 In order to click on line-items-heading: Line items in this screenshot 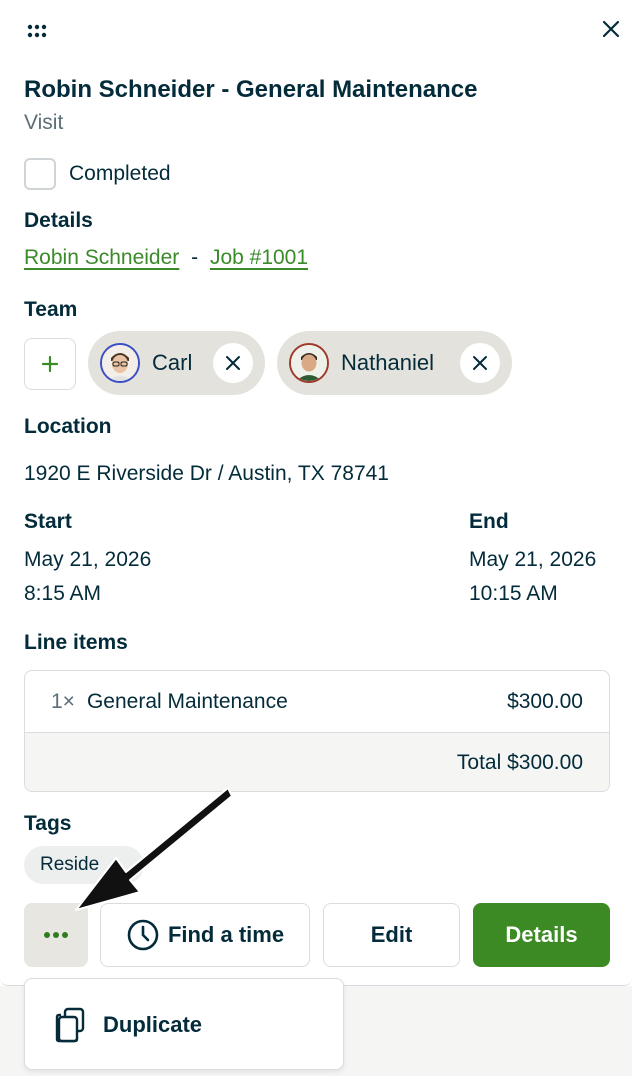, I will do `click(76, 642)`.